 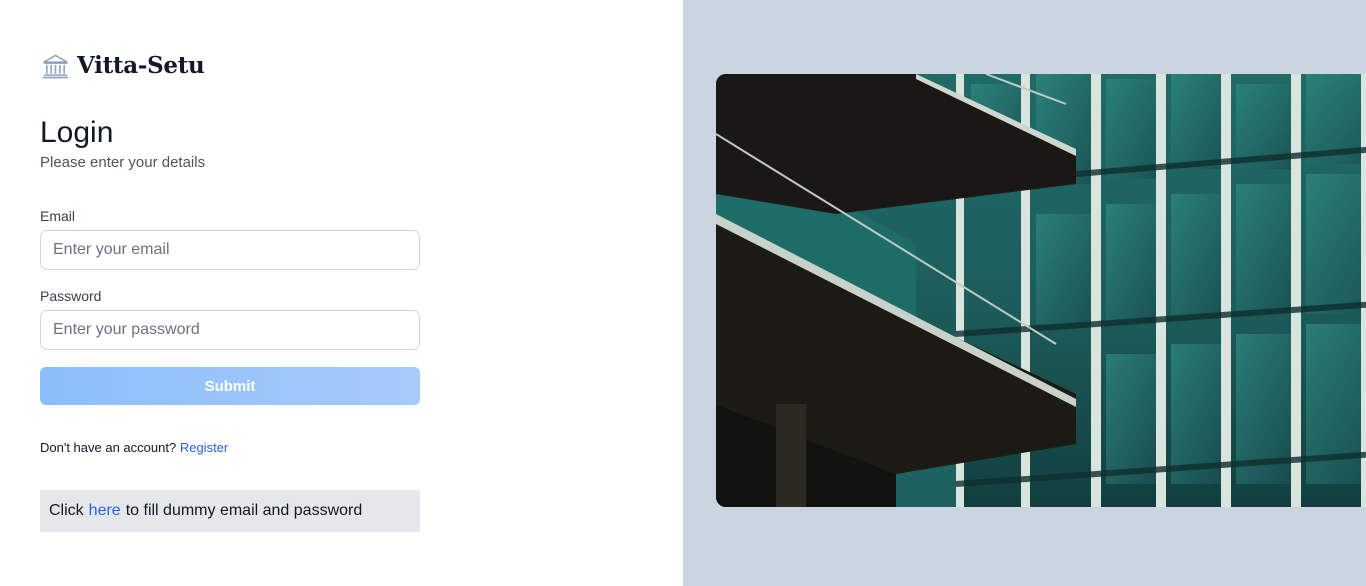 I want to click on dummy-fill-suffix: to fill dummy email and password, so click(x=244, y=510).